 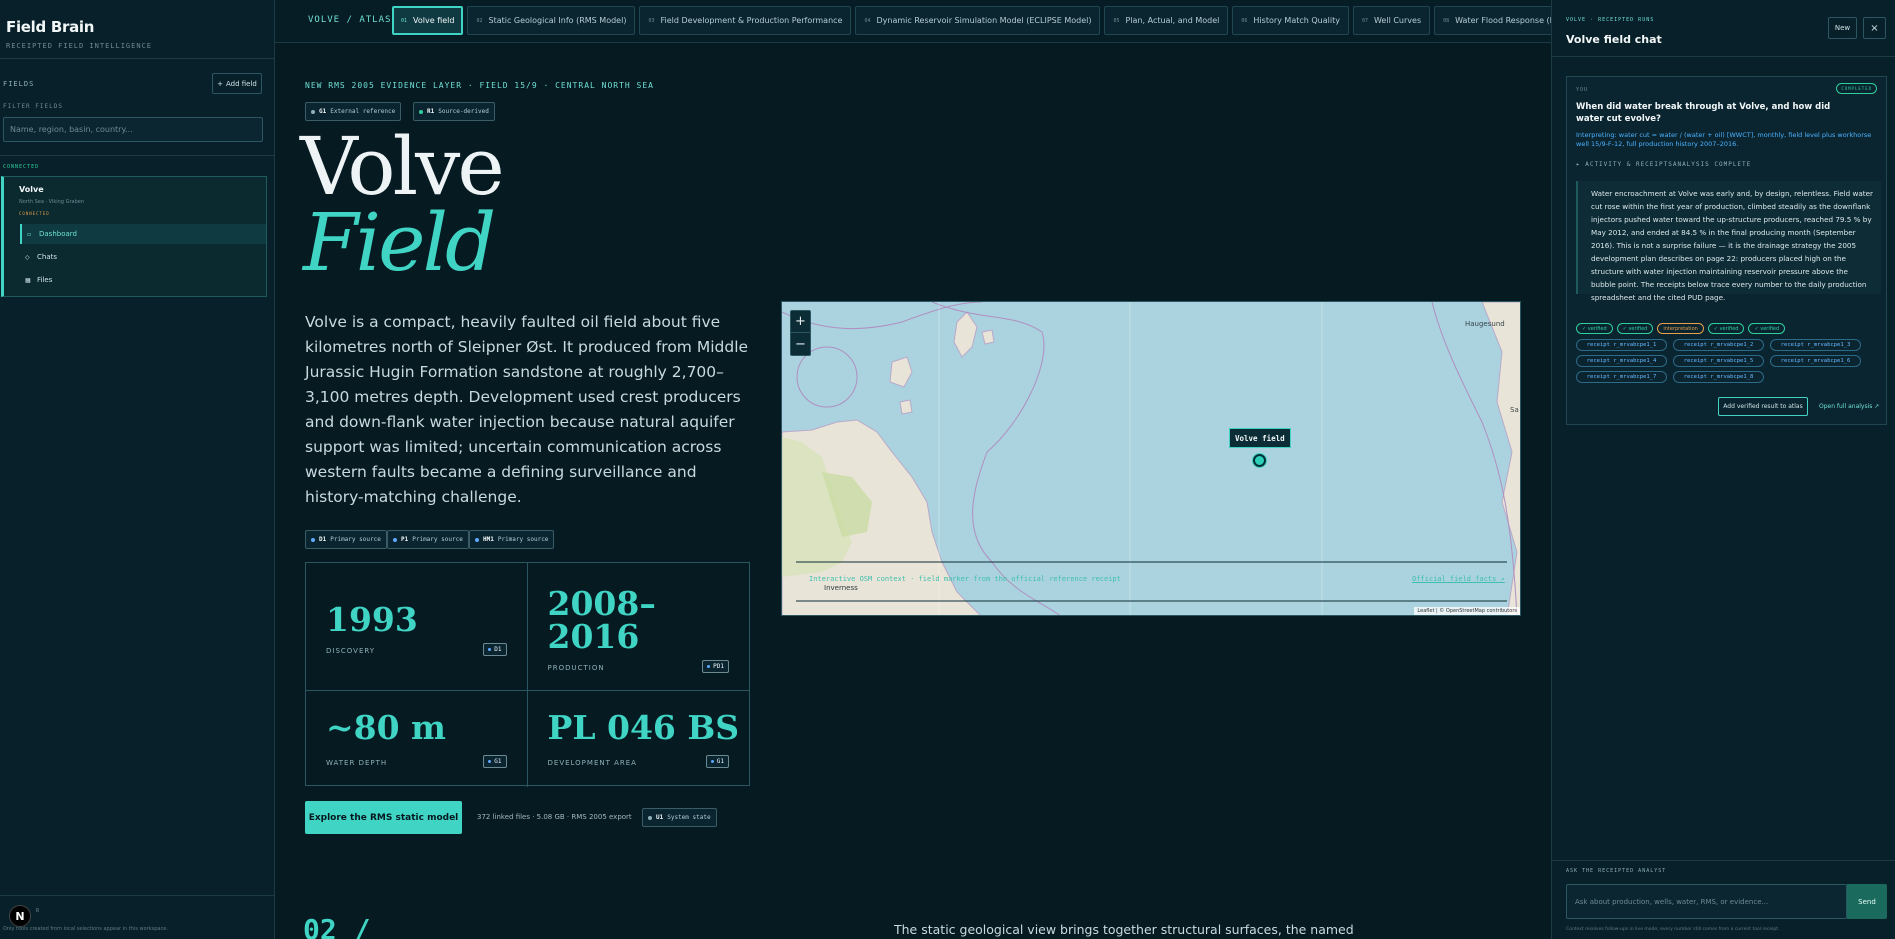 I want to click on field-status: CONNECTED, so click(x=34, y=213).